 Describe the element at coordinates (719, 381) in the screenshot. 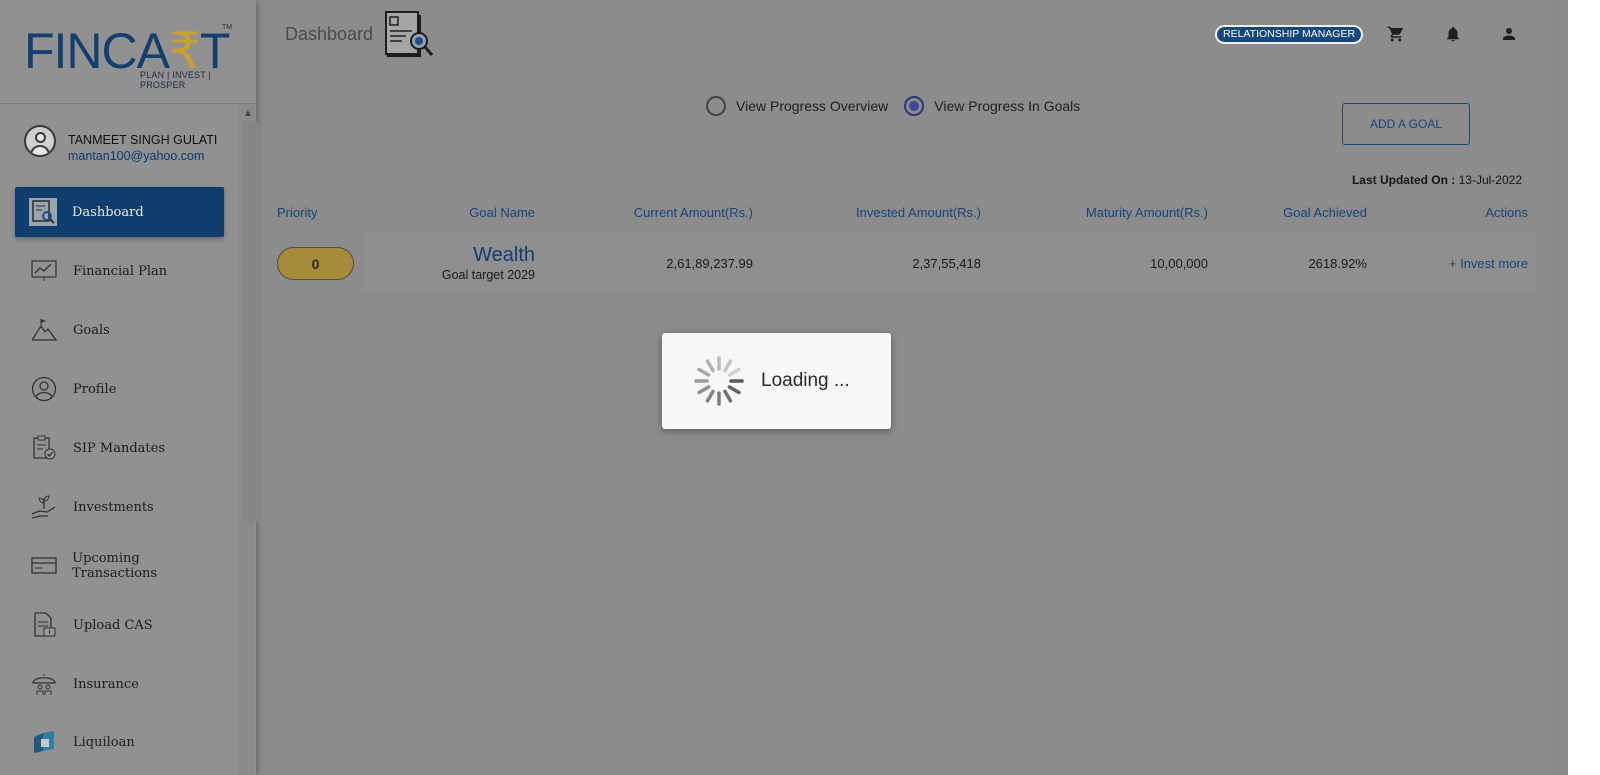

I see `spinner-icon` at that location.